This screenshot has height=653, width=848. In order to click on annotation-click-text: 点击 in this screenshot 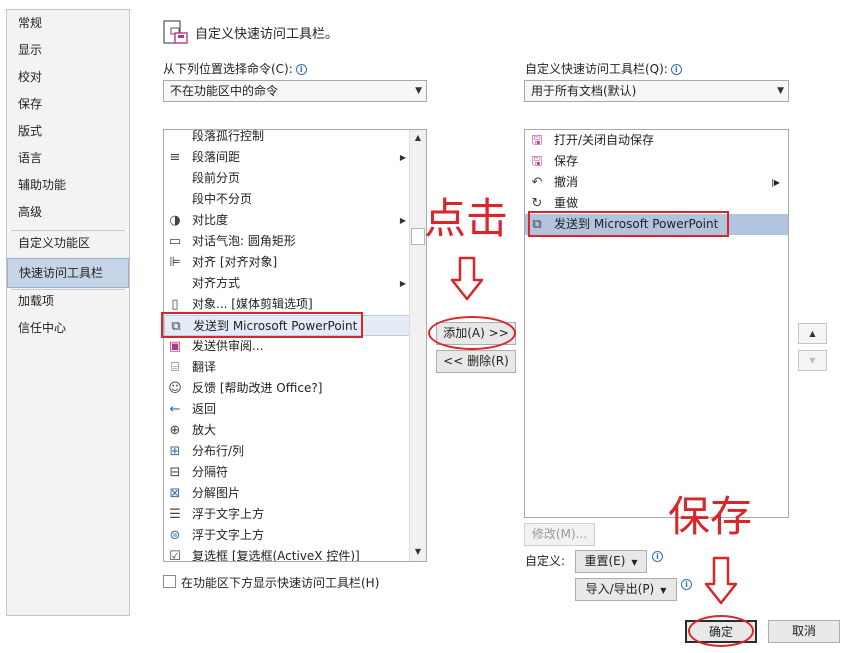, I will do `click(466, 218)`.